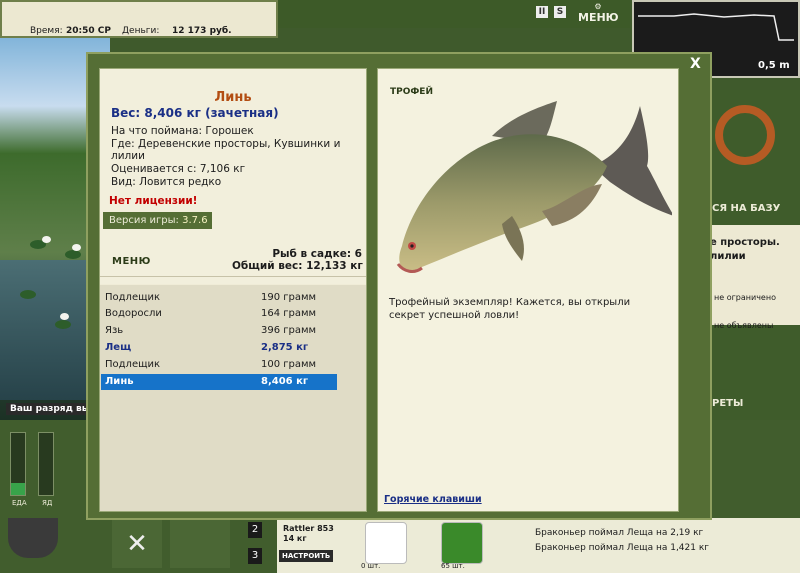 This screenshot has width=800, height=573. I want to click on catch-fish-name: Лещ, so click(118, 347).